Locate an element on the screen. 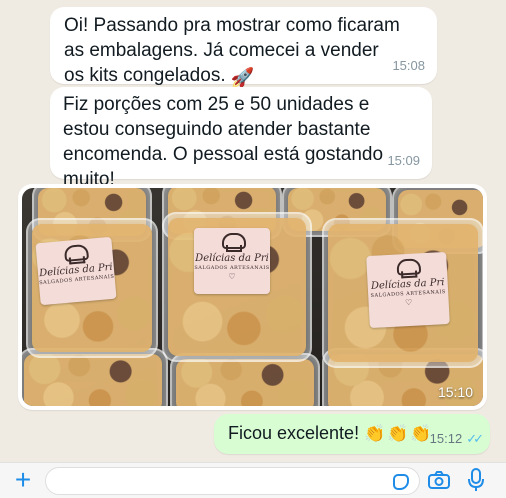 Image resolution: width=506 pixels, height=498 pixels. sticker-icon is located at coordinates (401, 482).